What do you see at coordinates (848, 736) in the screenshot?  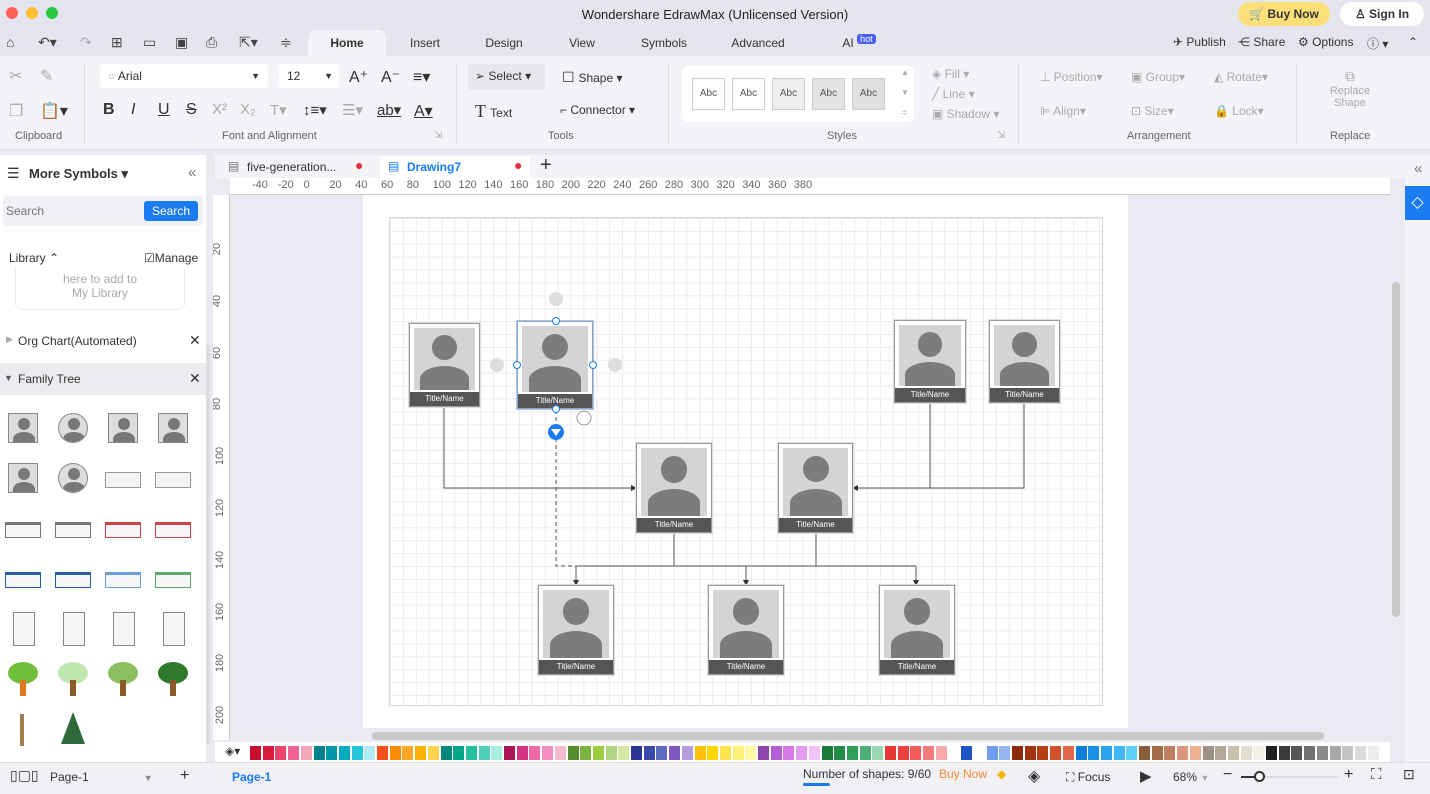 I see `horizontal-scrollbar` at bounding box center [848, 736].